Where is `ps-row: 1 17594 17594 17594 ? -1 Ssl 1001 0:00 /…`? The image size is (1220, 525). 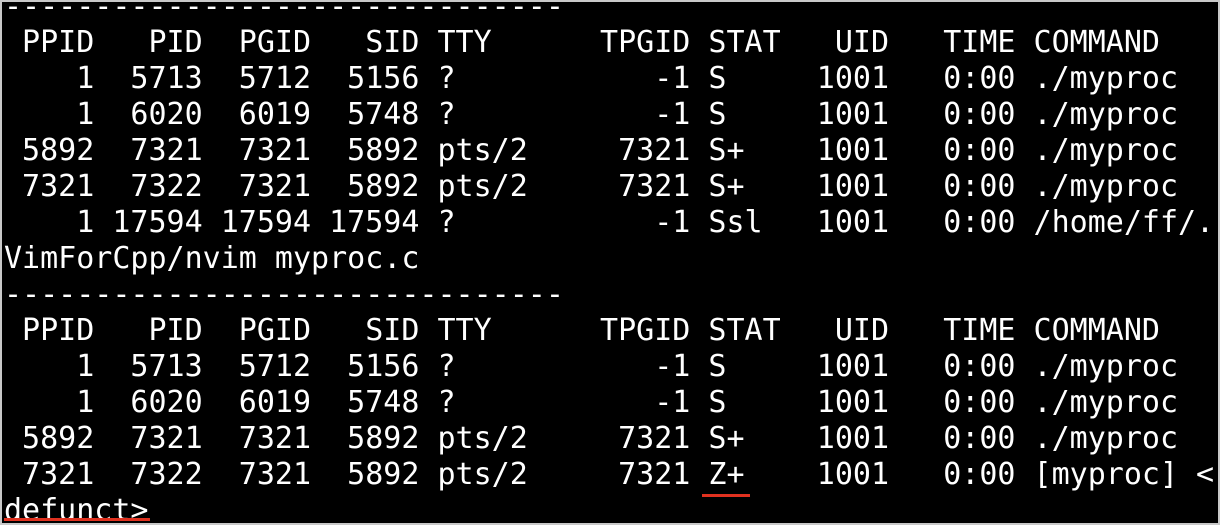 ps-row: 1 17594 17594 17594 ? -1 Ssl 1001 0:00 /… is located at coordinates (609, 222).